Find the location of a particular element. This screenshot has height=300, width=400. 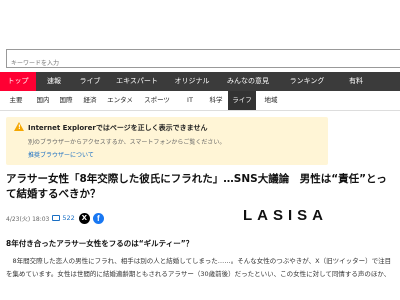

sub-nav: 主要 国内 国際 経済 エンタメ スポーツ IT 科学 ライフ 地域 is located at coordinates (200, 101).